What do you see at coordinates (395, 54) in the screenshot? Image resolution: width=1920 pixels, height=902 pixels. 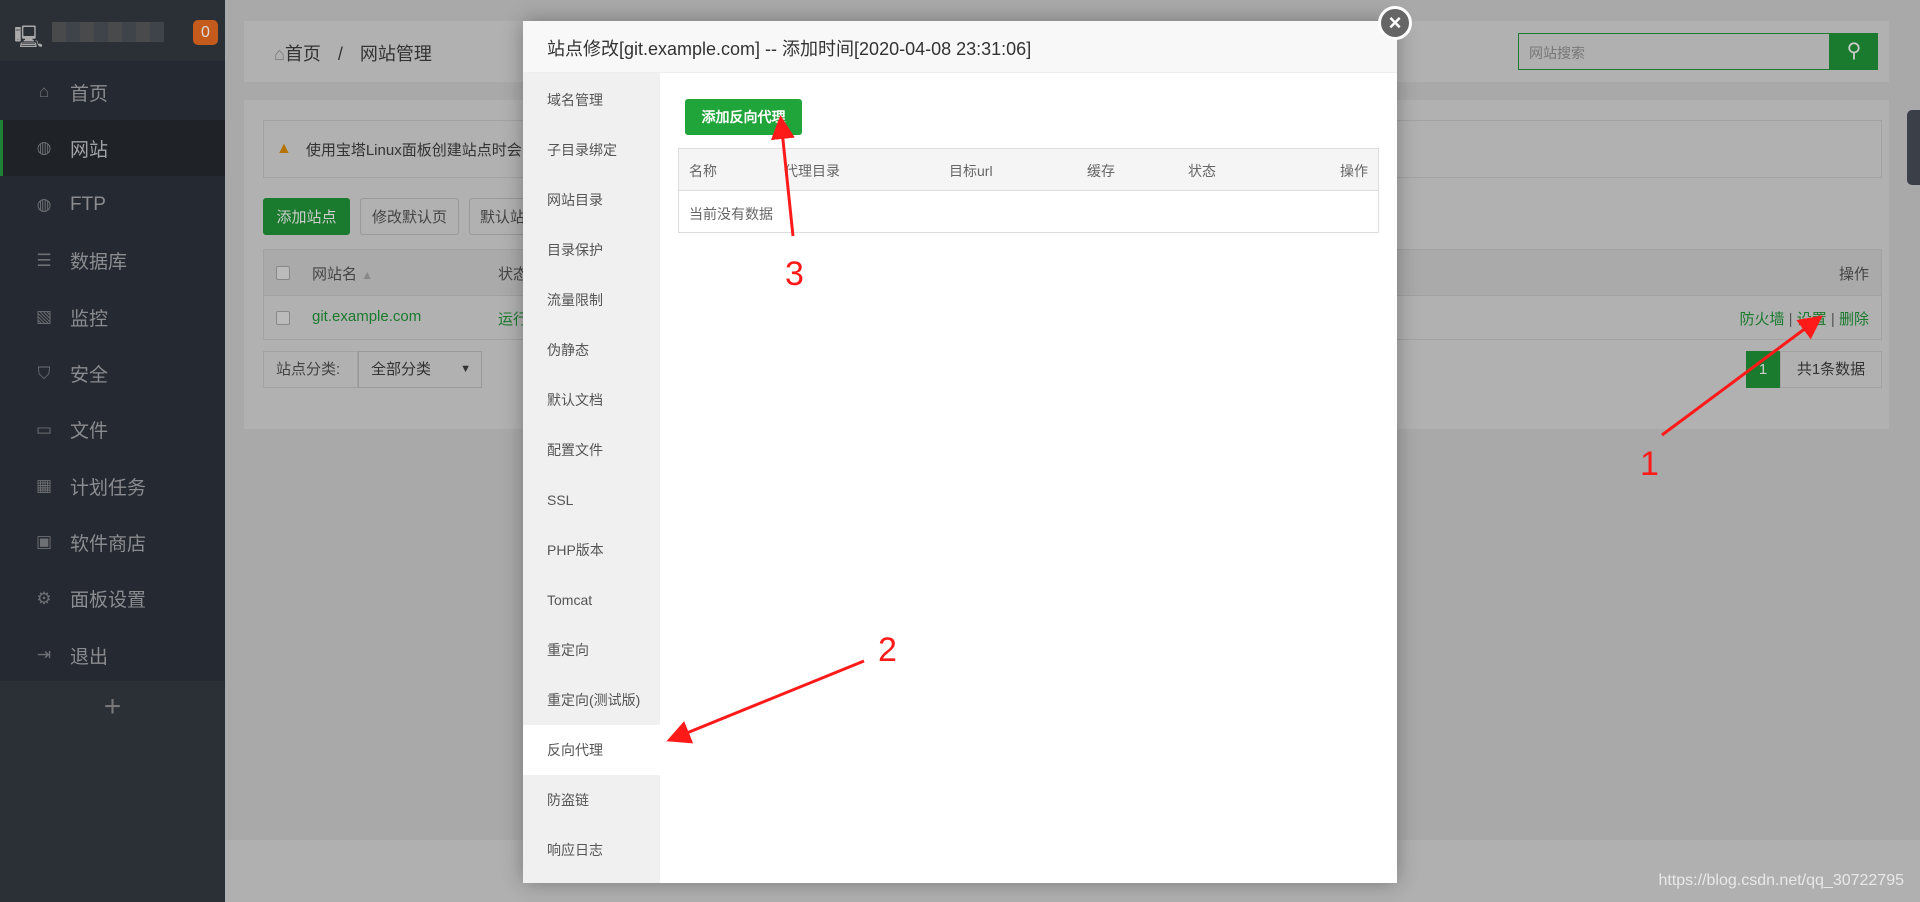 I see `breadcrumb-current: 网站管理` at bounding box center [395, 54].